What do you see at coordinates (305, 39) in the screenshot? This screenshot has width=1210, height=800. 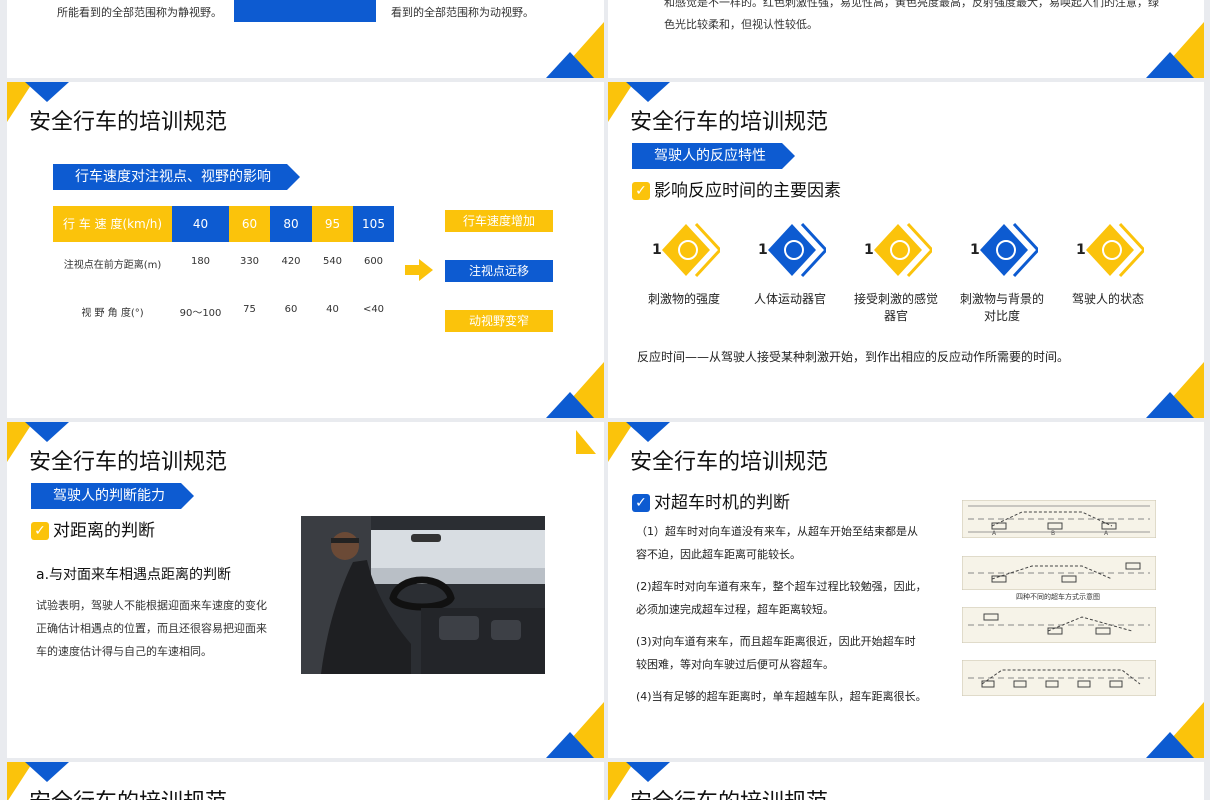 I see `slide-top-left: 所能看到的全部范围称为静视野。 看到的全部范围称为动视野。` at bounding box center [305, 39].